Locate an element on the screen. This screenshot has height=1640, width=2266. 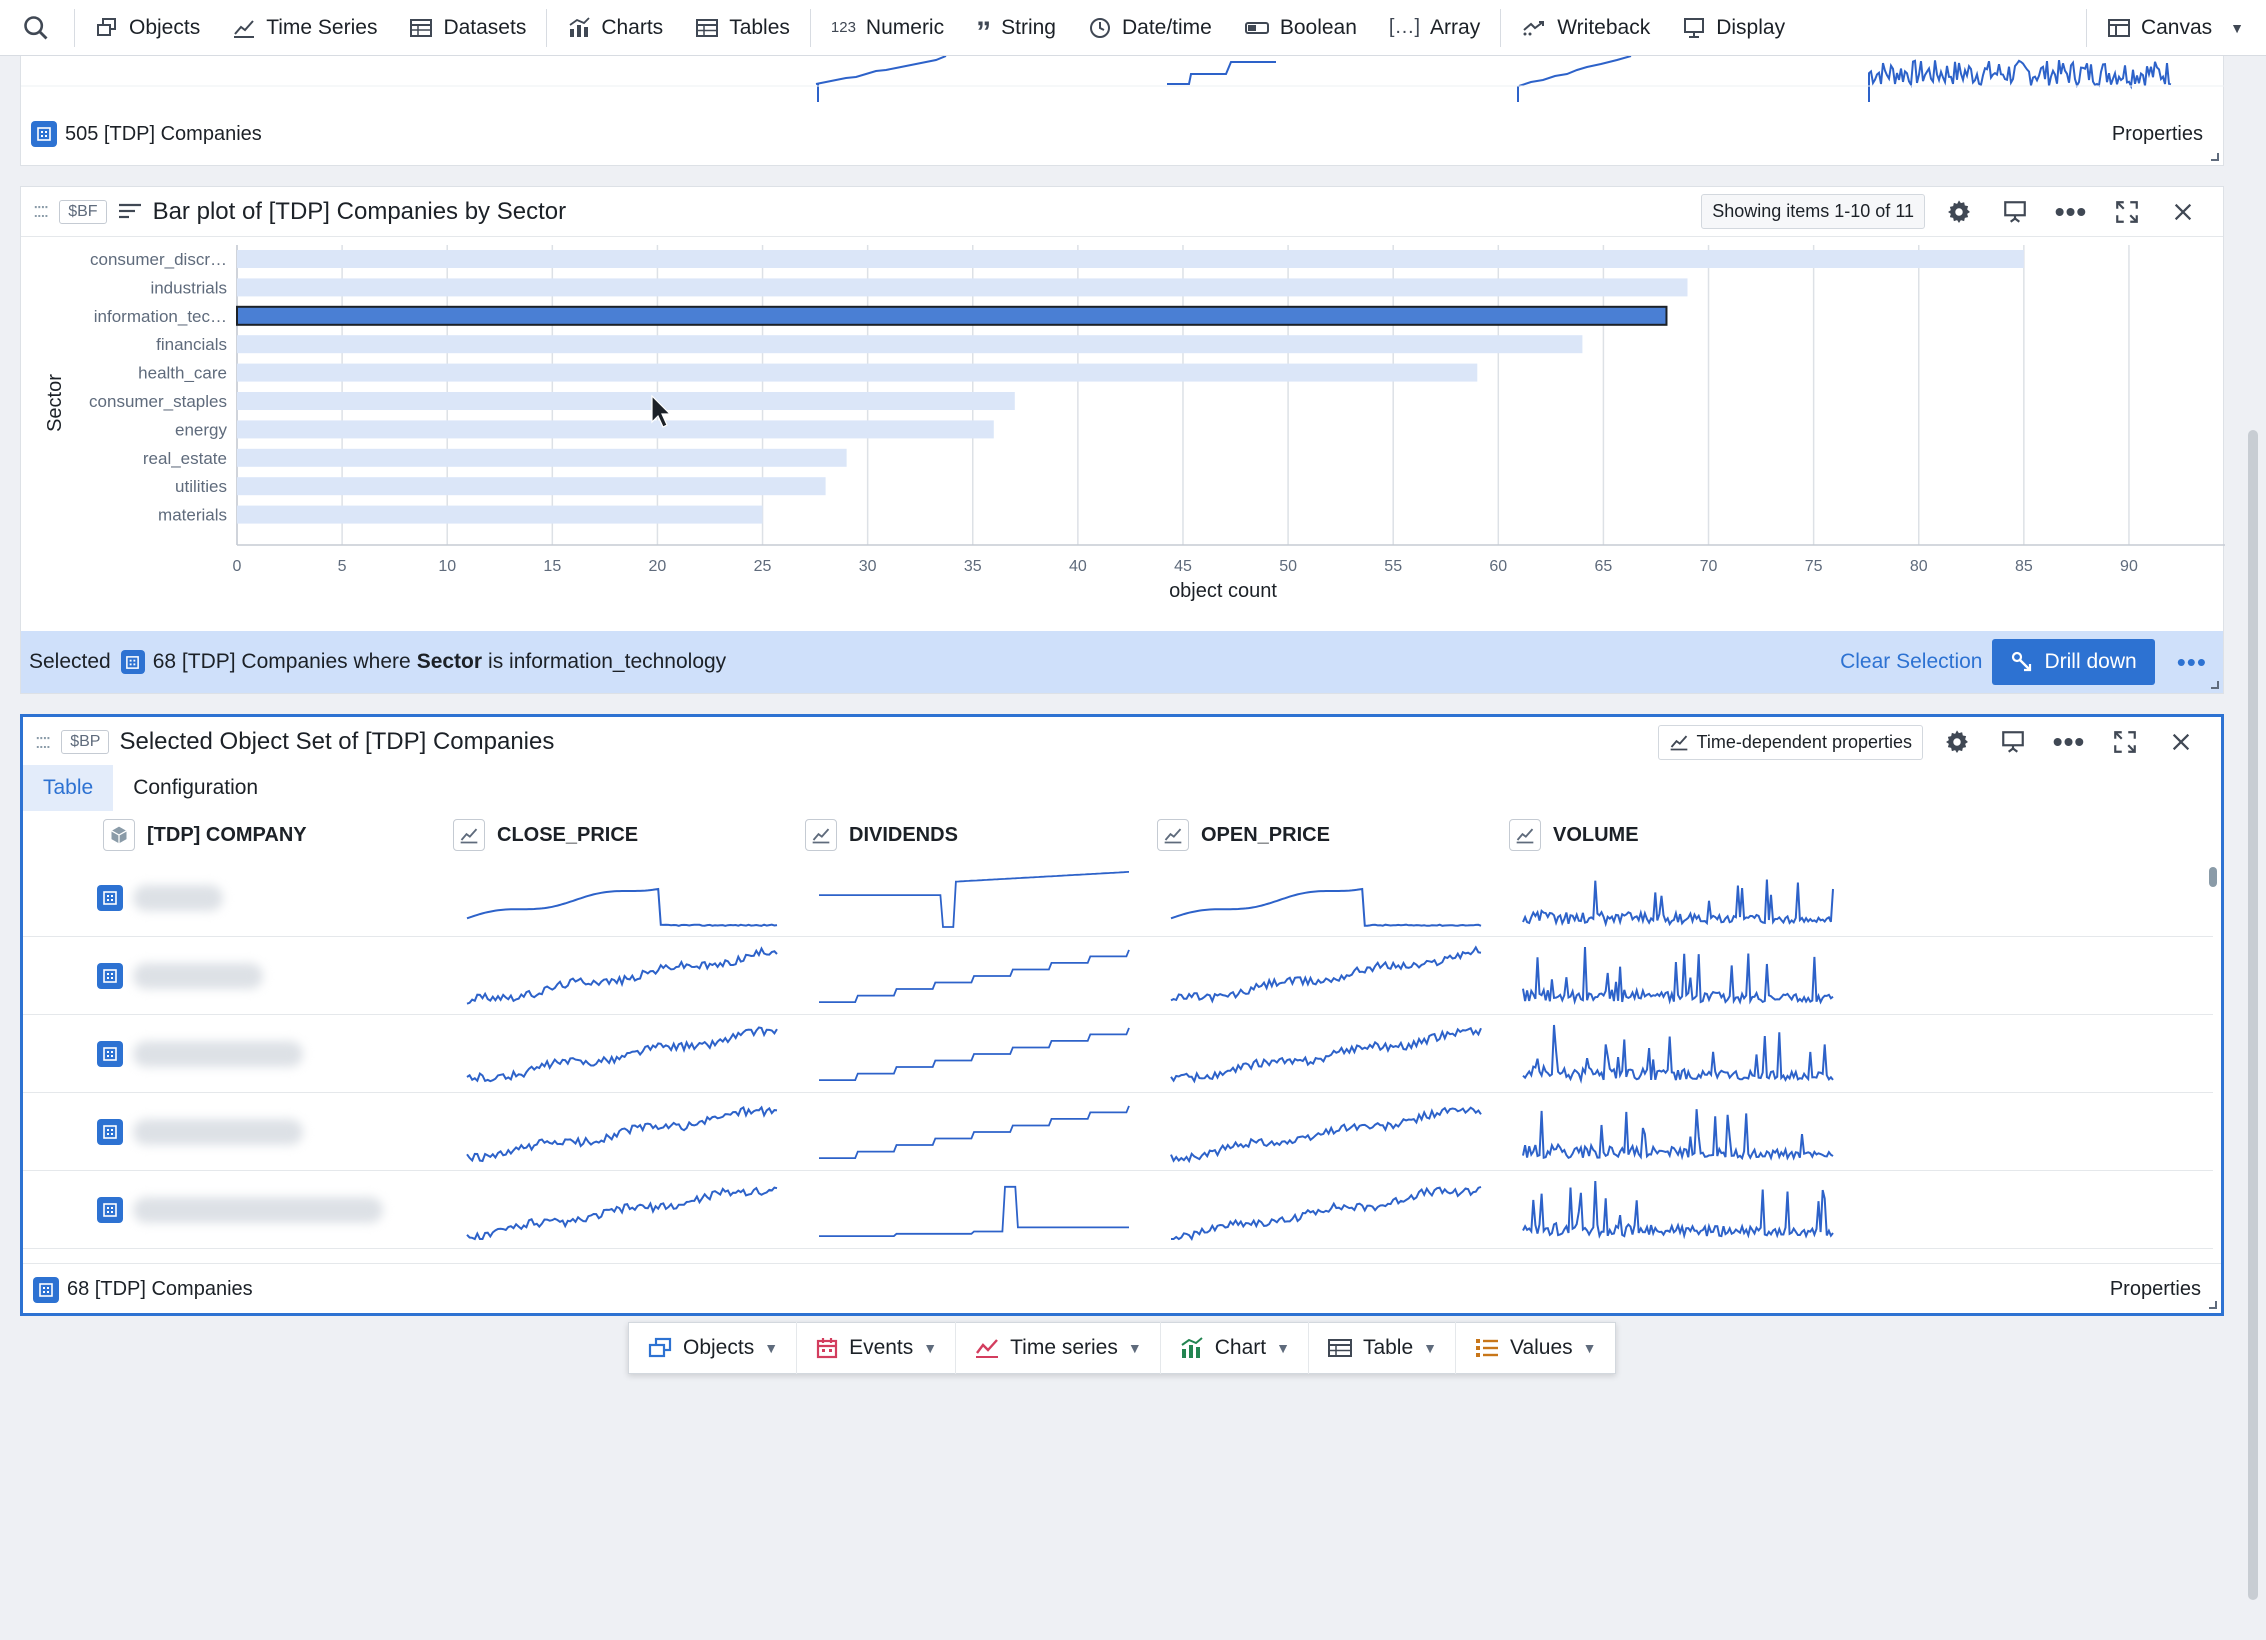
clear-selection-button: Clear Selection is located at coordinates (1911, 662).